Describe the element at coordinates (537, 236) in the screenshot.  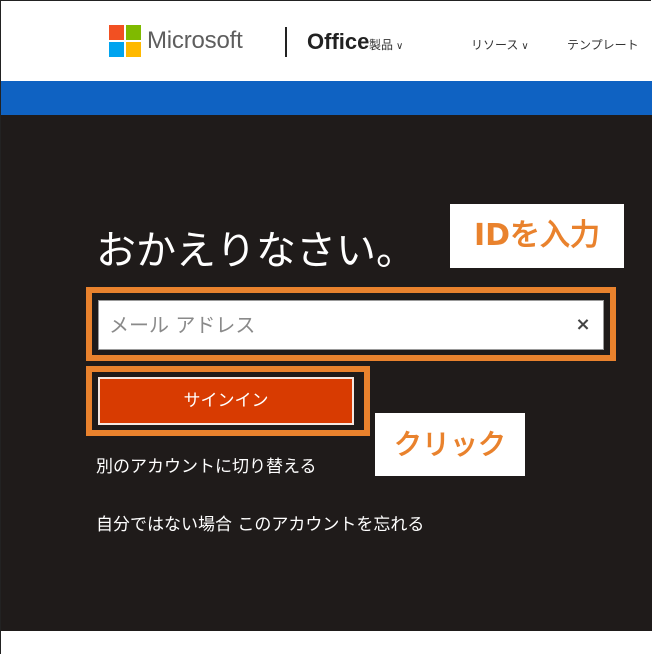
I see `enter-id-callout: IDを入力` at that location.